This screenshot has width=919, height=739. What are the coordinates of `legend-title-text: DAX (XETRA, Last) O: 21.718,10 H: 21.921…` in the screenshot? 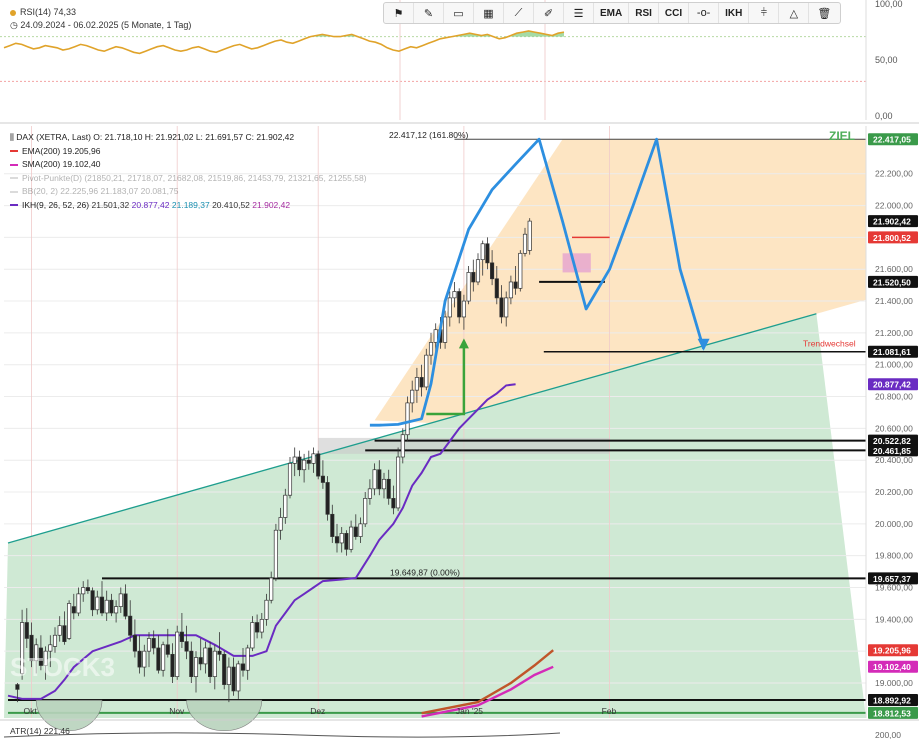 It's located at (155, 137).